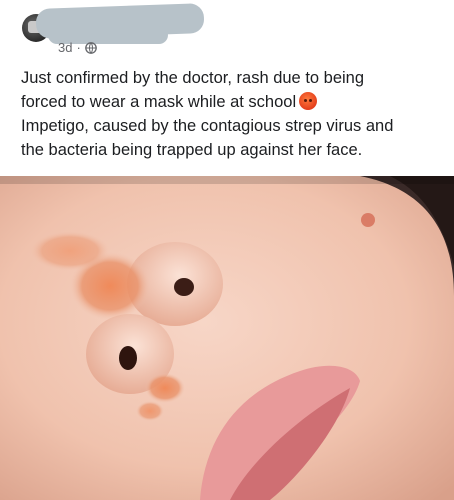 This screenshot has width=454, height=500. I want to click on post-meta: 3d ·, so click(77, 47).